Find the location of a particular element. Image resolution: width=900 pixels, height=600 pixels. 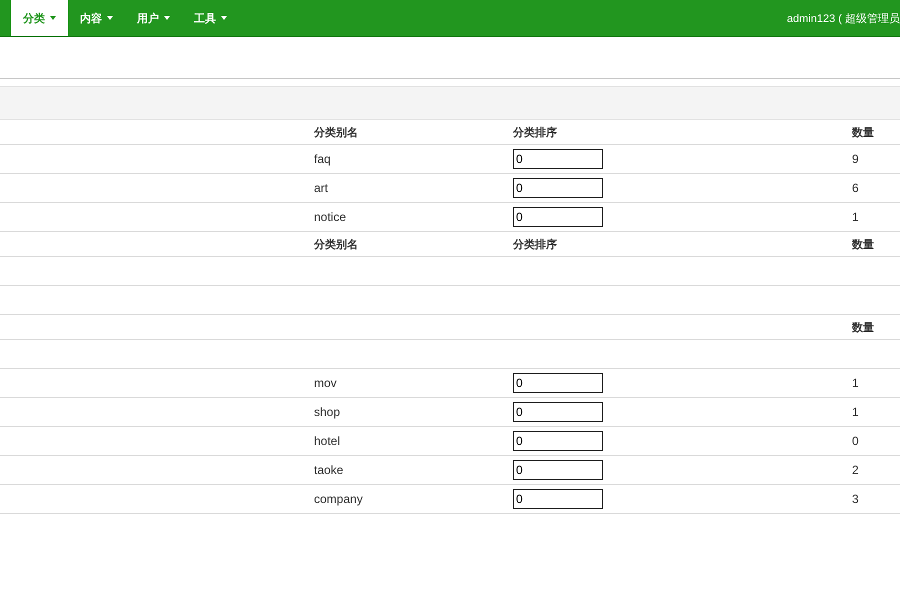

nav-tab: 分类 is located at coordinates (39, 18).